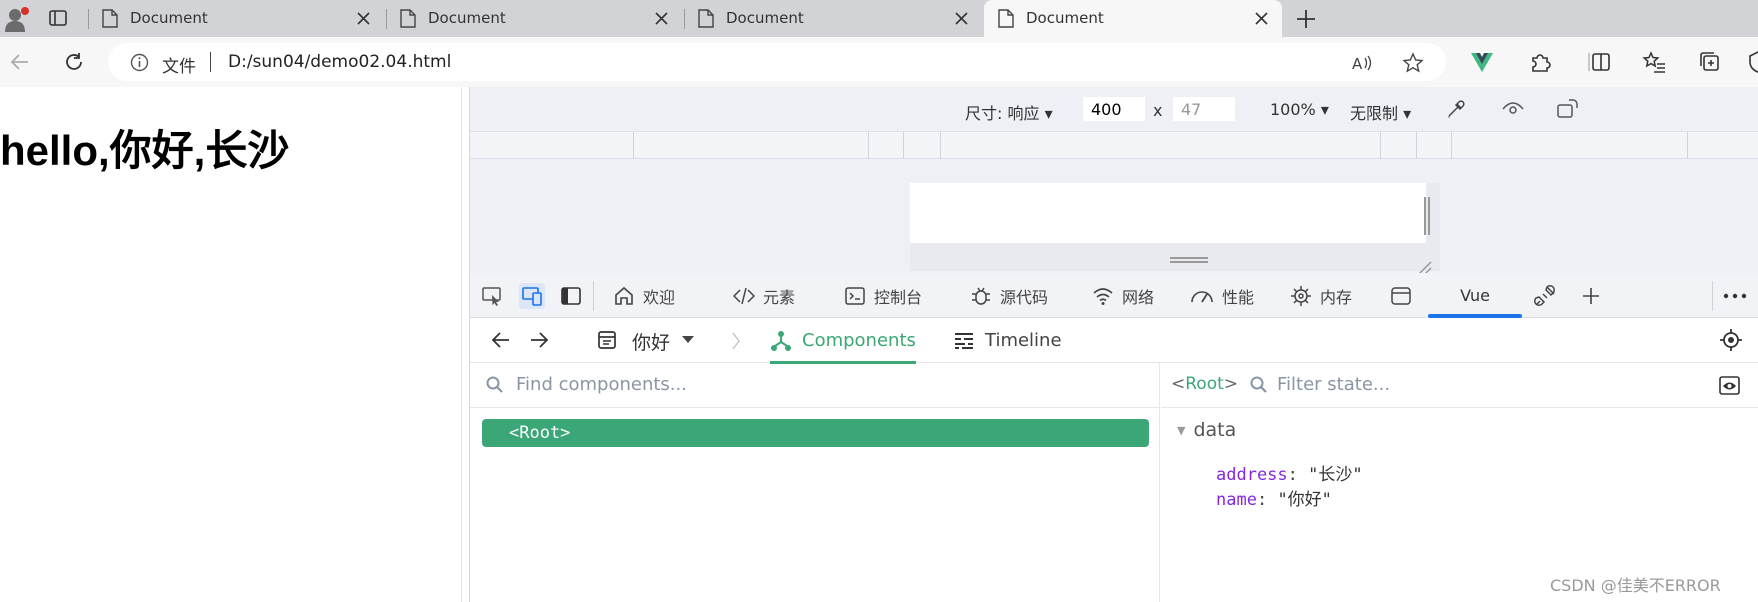  I want to click on prop-key: name, so click(1236, 500).